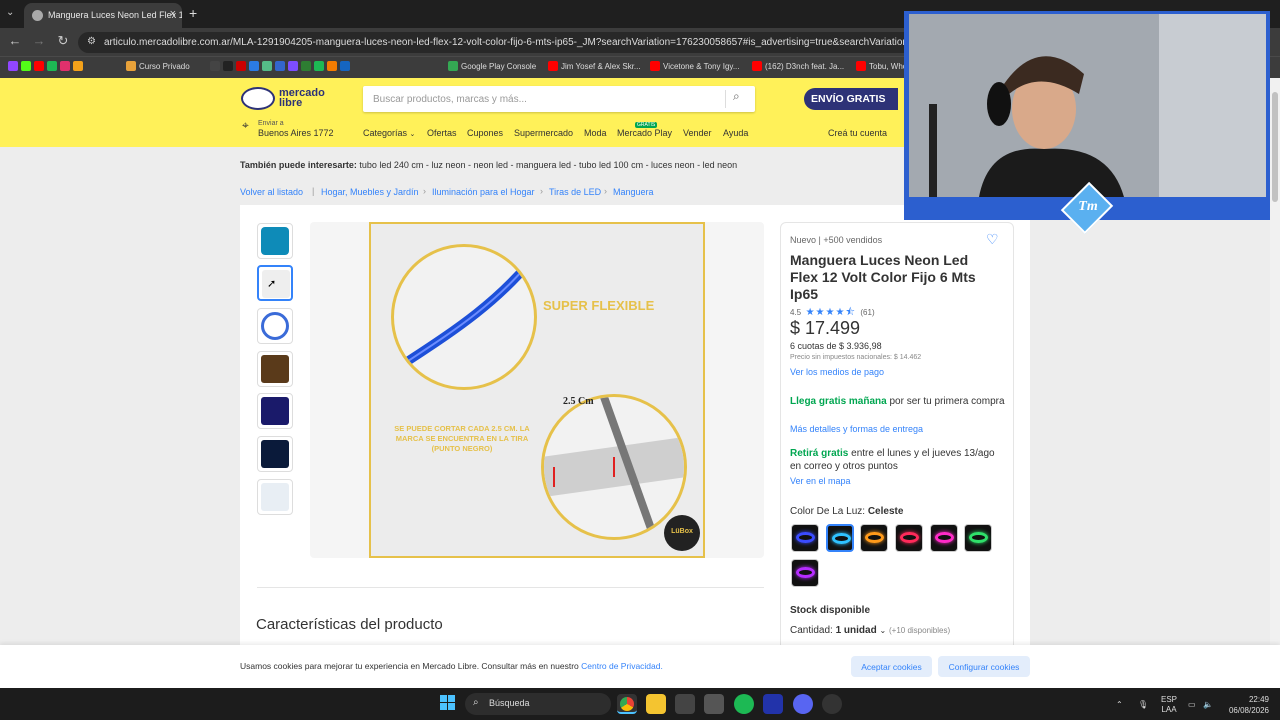 The height and width of the screenshot is (720, 1280). I want to click on nav-categorias: Categorías ⌄, so click(389, 133).